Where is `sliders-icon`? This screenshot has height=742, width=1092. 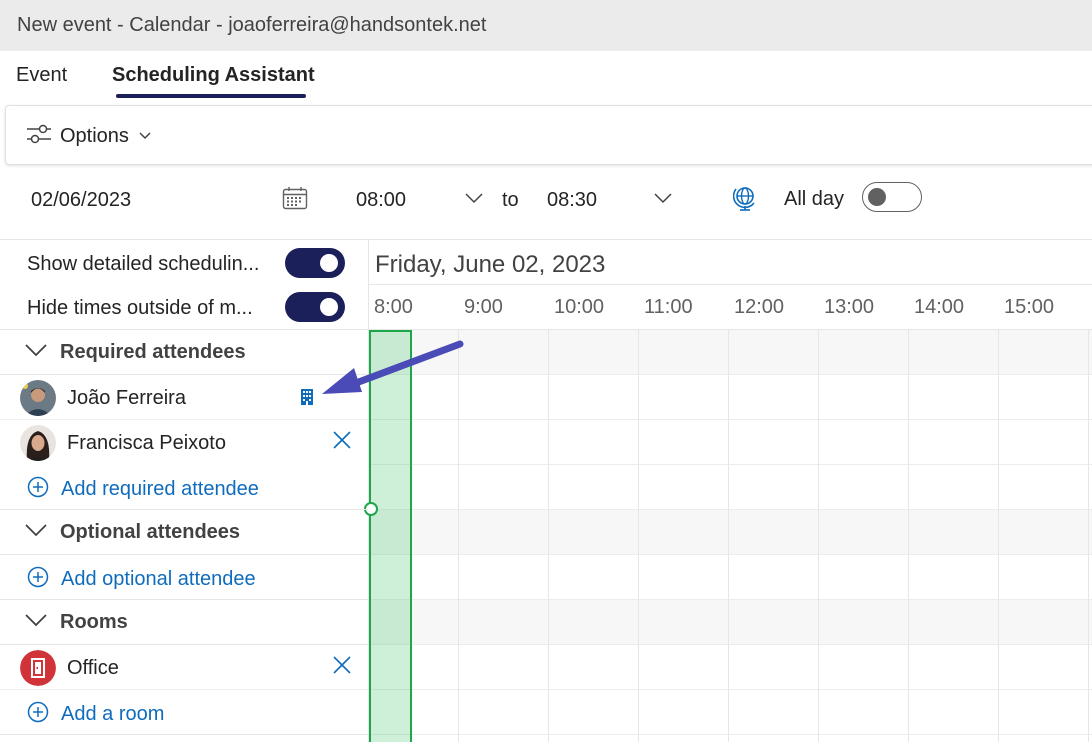 sliders-icon is located at coordinates (39, 136).